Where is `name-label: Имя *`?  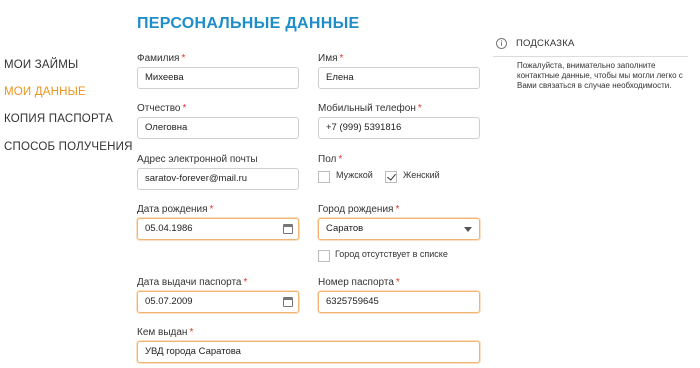
name-label: Имя * is located at coordinates (331, 58).